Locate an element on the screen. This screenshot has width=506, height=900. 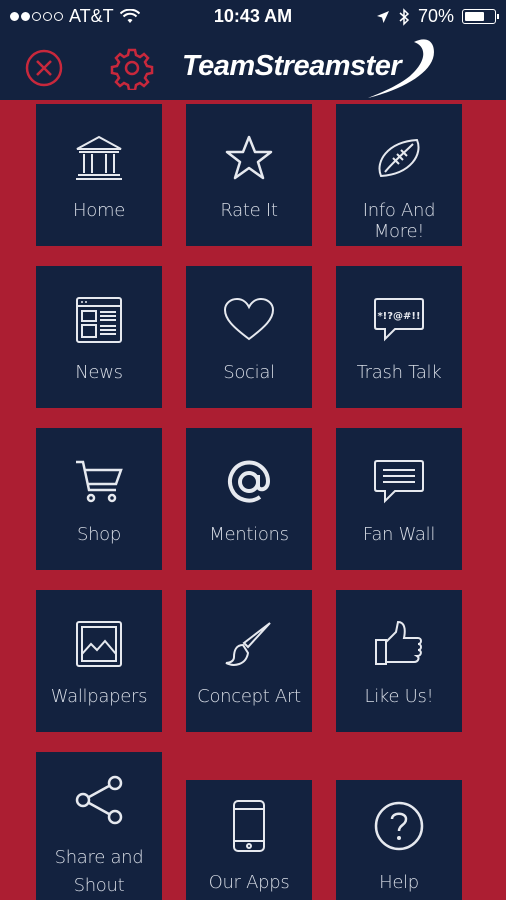
help-icon is located at coordinates (399, 826).